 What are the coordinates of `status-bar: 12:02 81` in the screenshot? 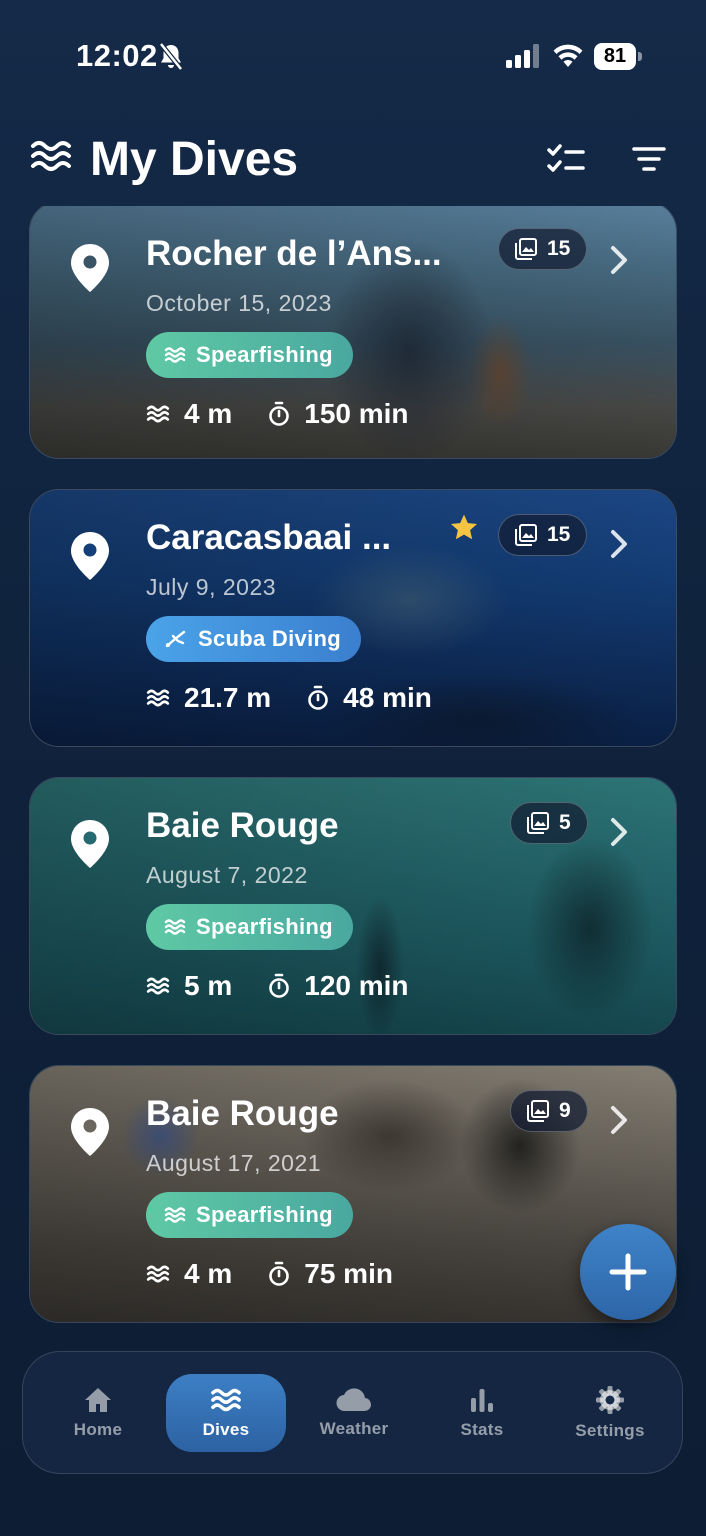 It's located at (353, 55).